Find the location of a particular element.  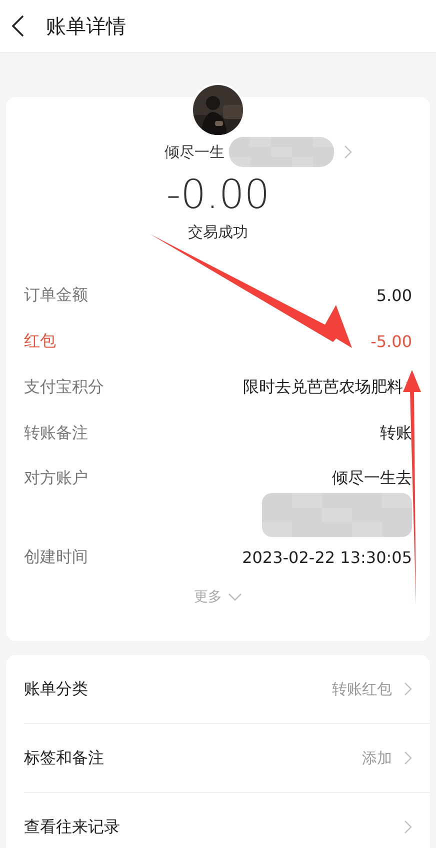

detail-value: 2023-02-22 13:30:05 is located at coordinates (327, 557).